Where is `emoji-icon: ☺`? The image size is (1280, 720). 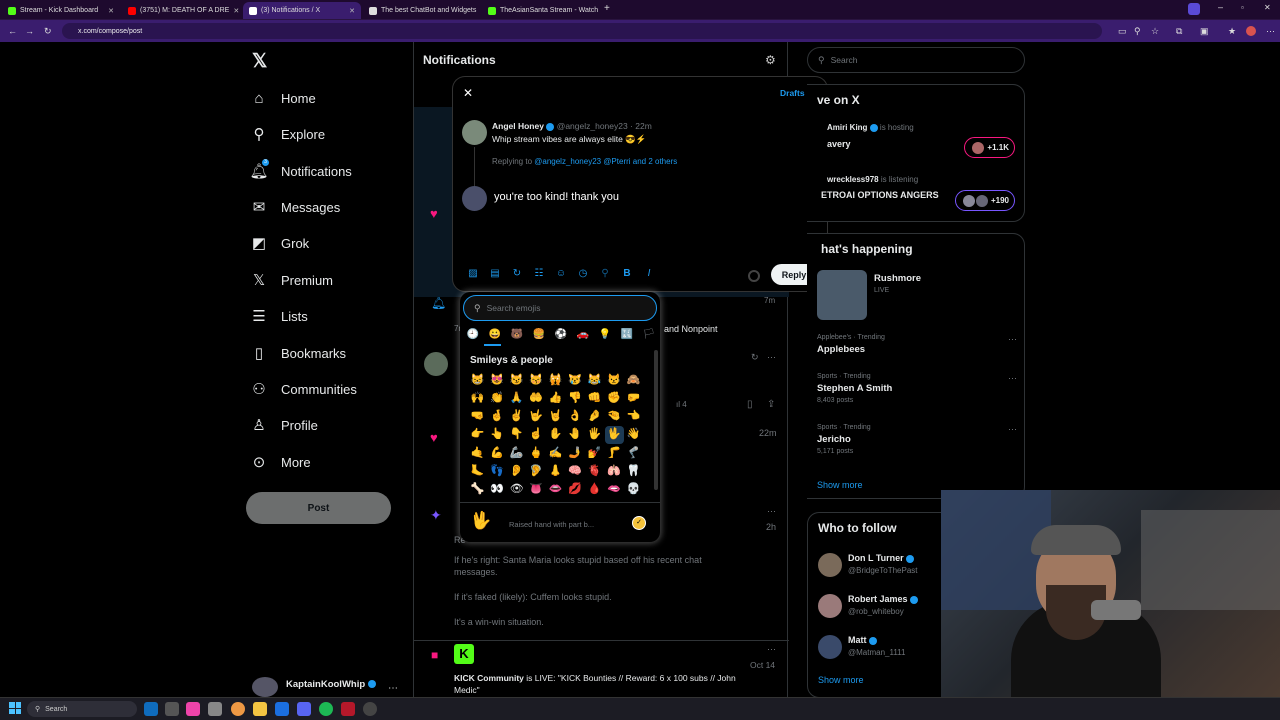
emoji-icon: ☺ is located at coordinates (561, 273).